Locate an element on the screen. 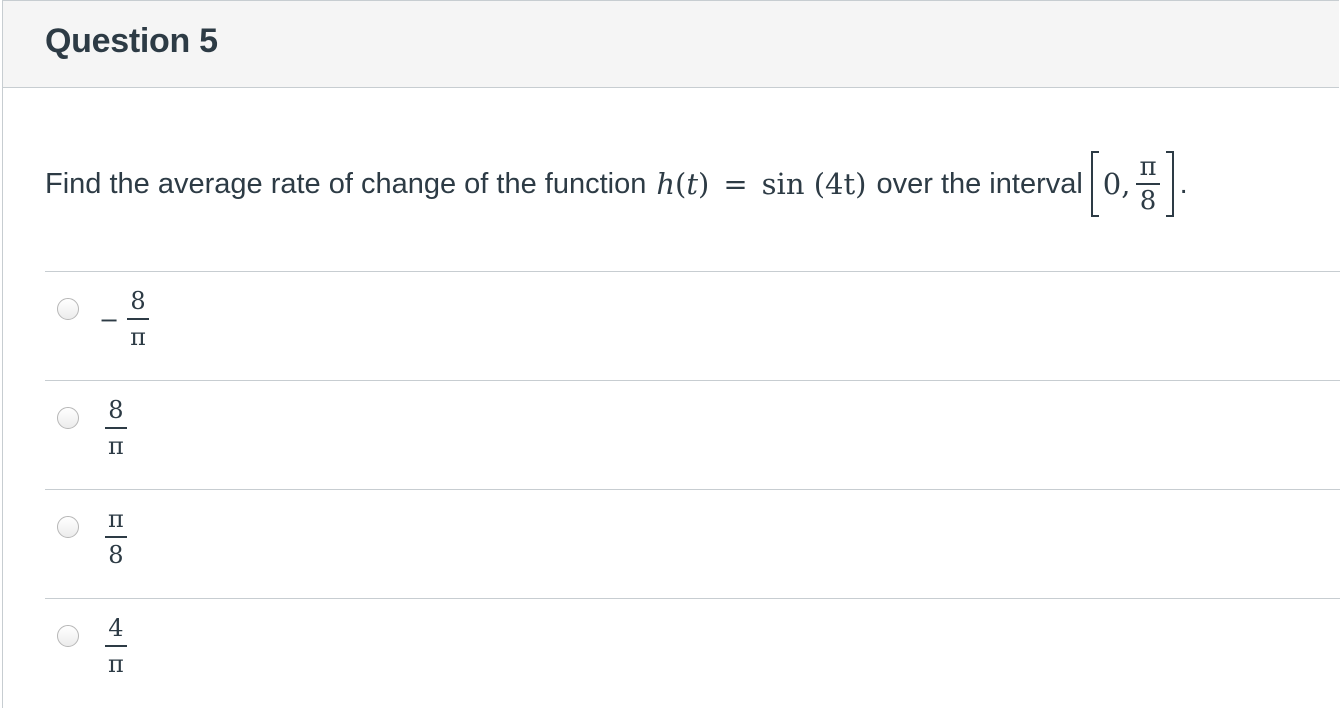 This screenshot has width=1340, height=708. equals-sign: = is located at coordinates (735, 184).